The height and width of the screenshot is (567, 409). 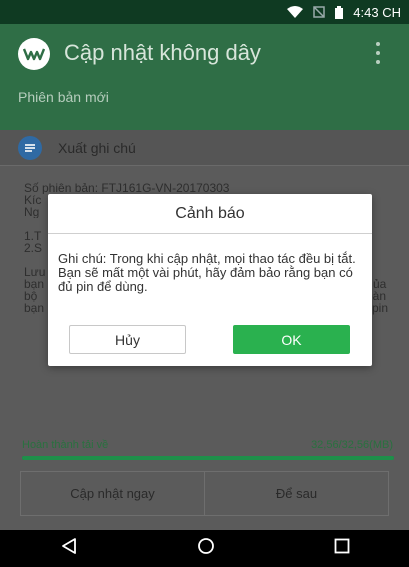 What do you see at coordinates (204, 12) in the screenshot?
I see `status-bar: 4:43 CH` at bounding box center [204, 12].